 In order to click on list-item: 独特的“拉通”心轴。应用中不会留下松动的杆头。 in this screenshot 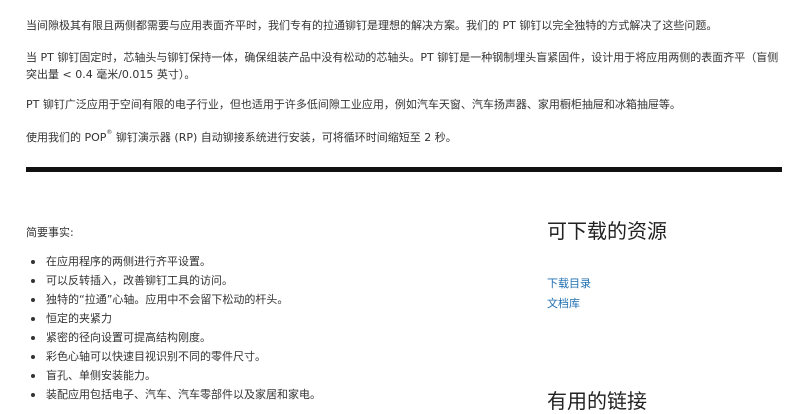, I will do `click(173, 299)`.